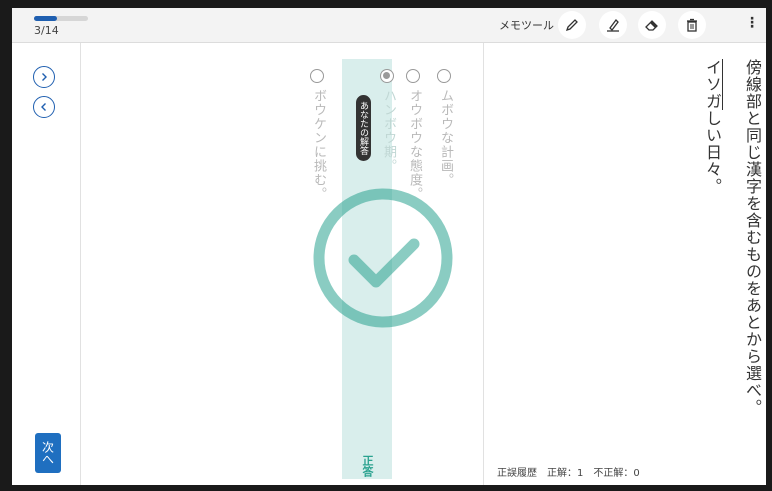  I want to click on progress-counter: 3/14, so click(46, 30).